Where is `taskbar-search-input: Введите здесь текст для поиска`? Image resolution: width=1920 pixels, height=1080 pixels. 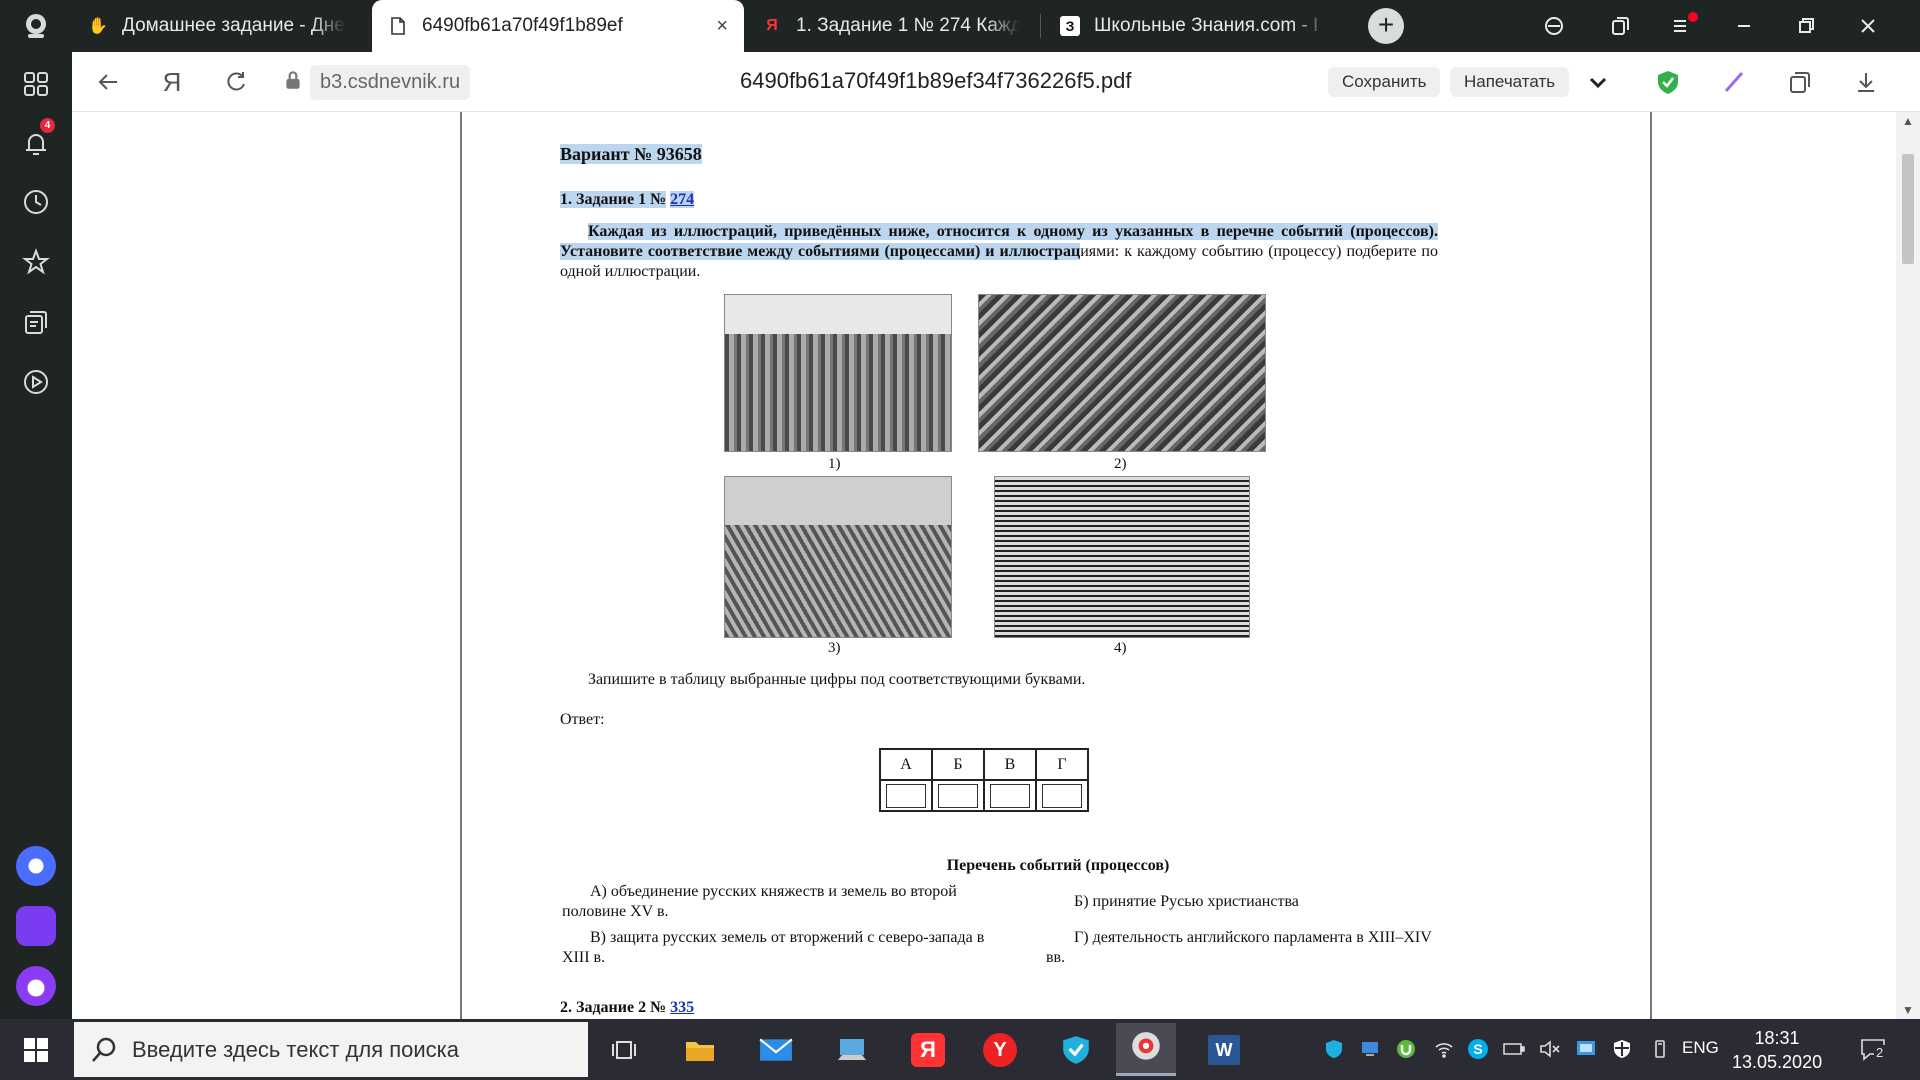
taskbar-search-input: Введите здесь текст для поиска is located at coordinates (331, 1049).